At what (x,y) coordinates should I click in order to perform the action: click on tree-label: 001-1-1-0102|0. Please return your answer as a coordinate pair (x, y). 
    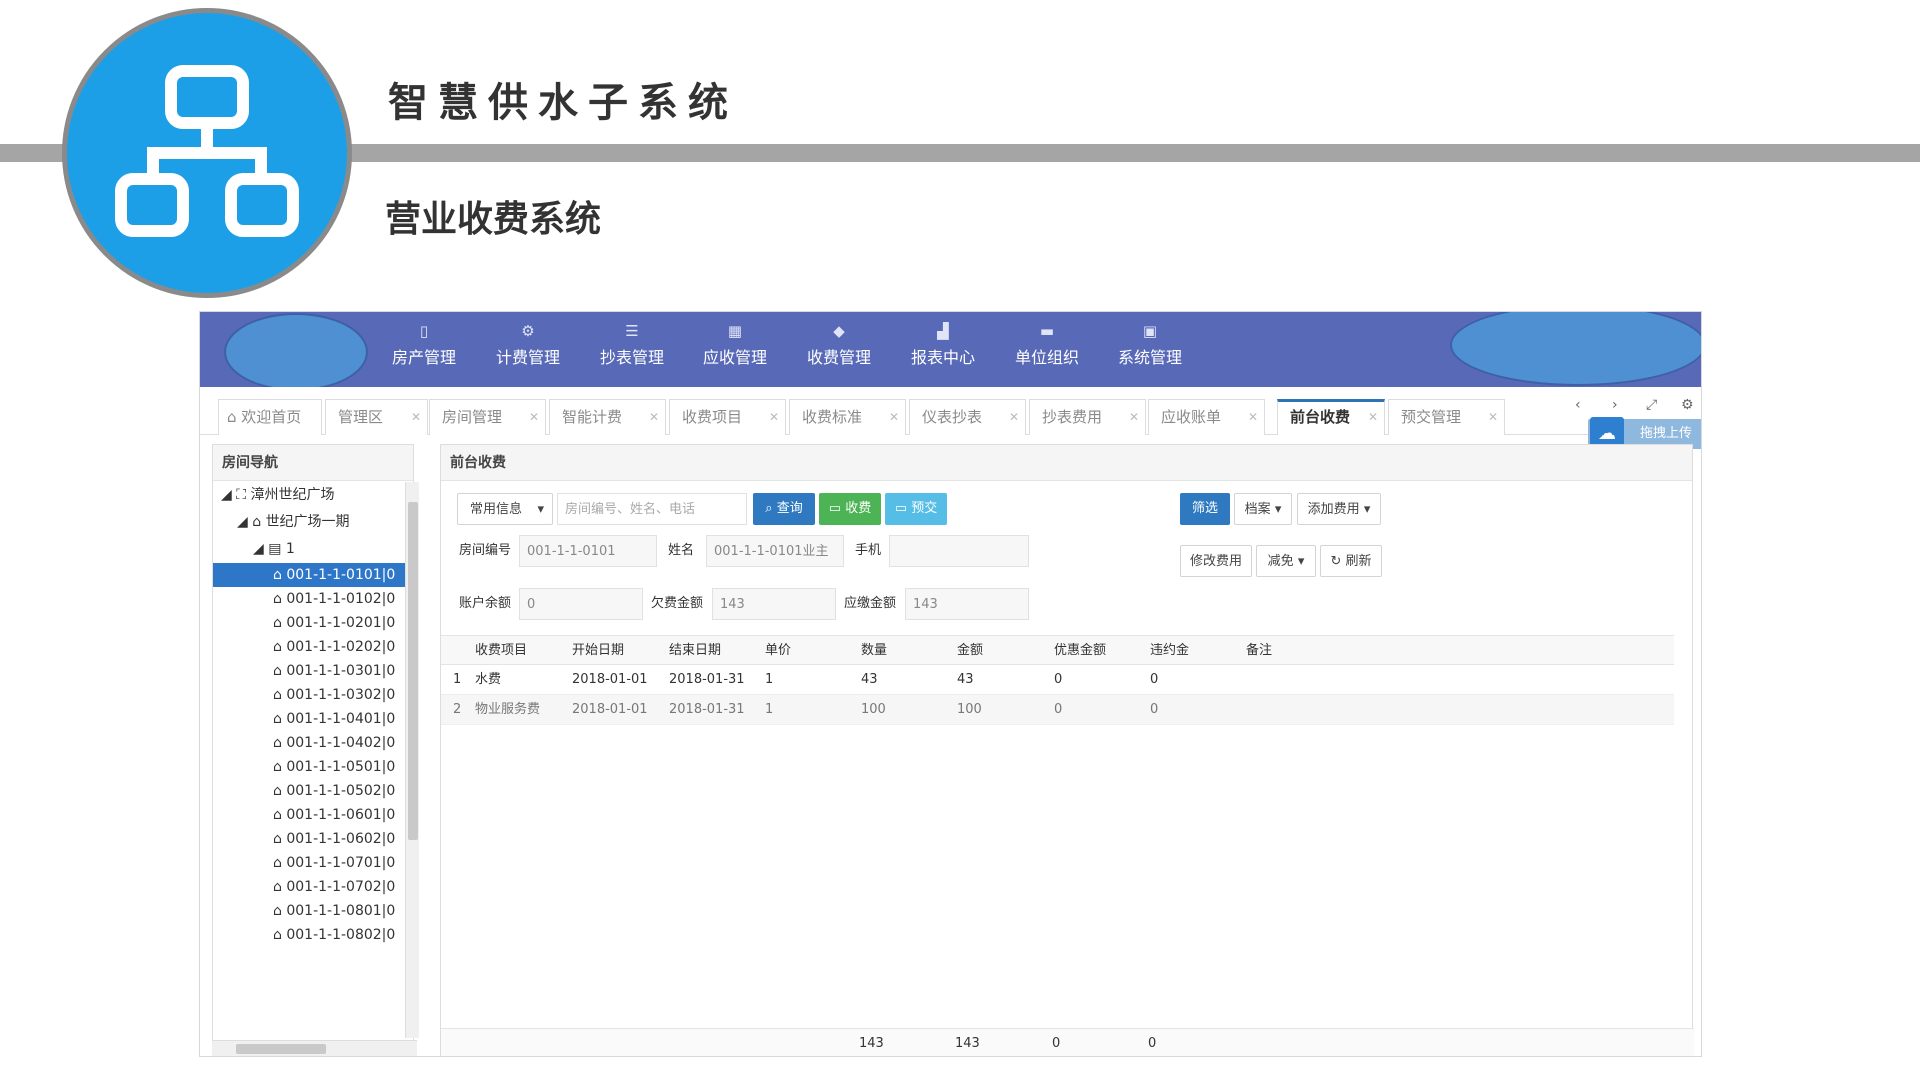
    Looking at the image, I should click on (341, 599).